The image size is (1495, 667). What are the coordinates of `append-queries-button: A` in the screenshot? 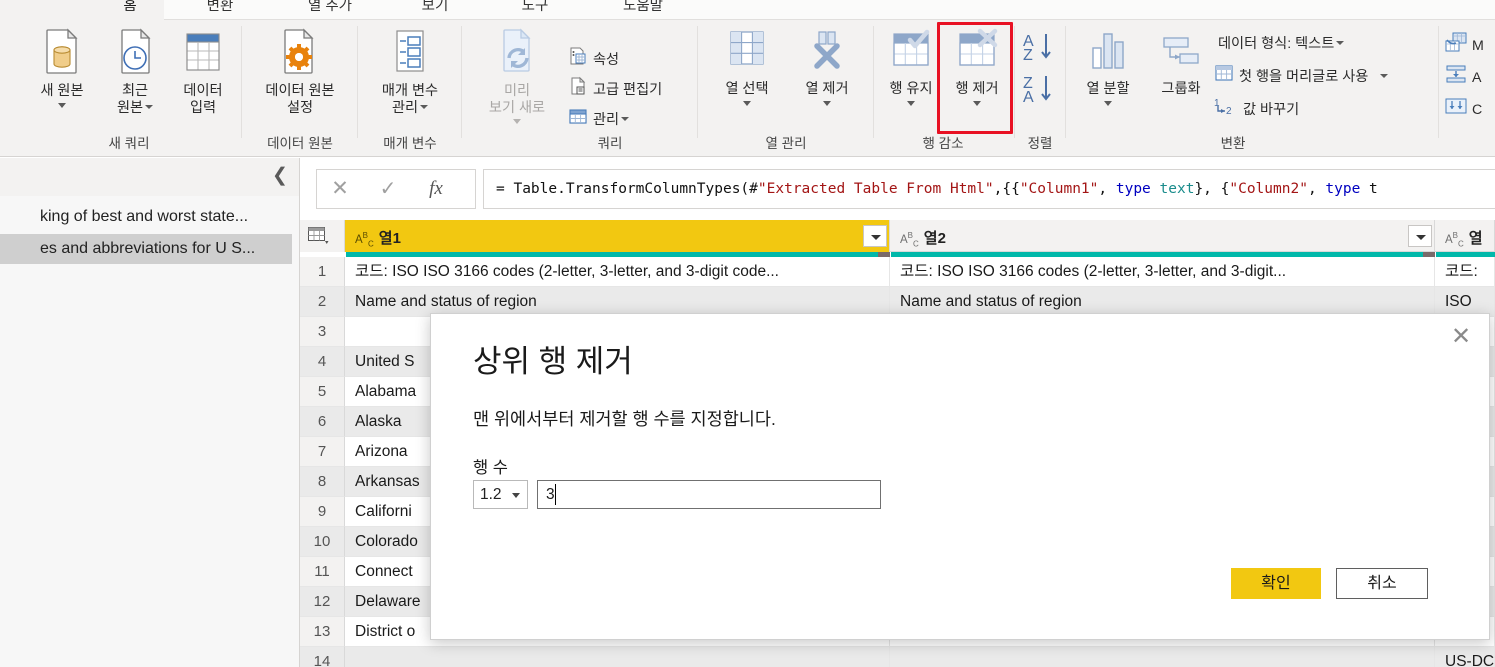 It's located at (1463, 76).